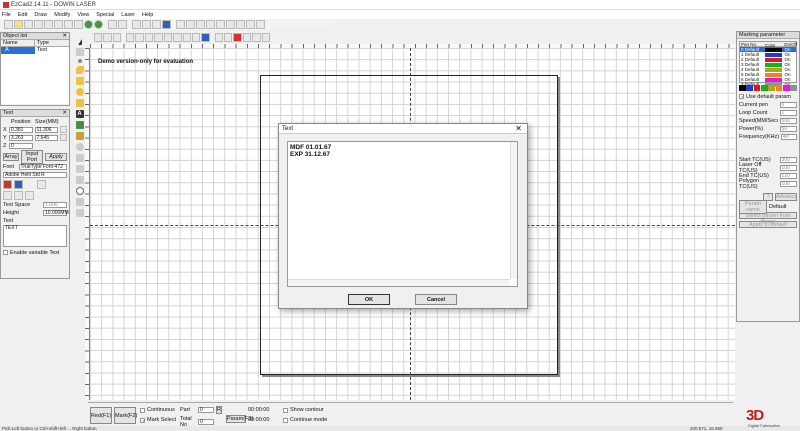 This screenshot has height=431, width=800. I want to click on italic-icon, so click(18, 184).